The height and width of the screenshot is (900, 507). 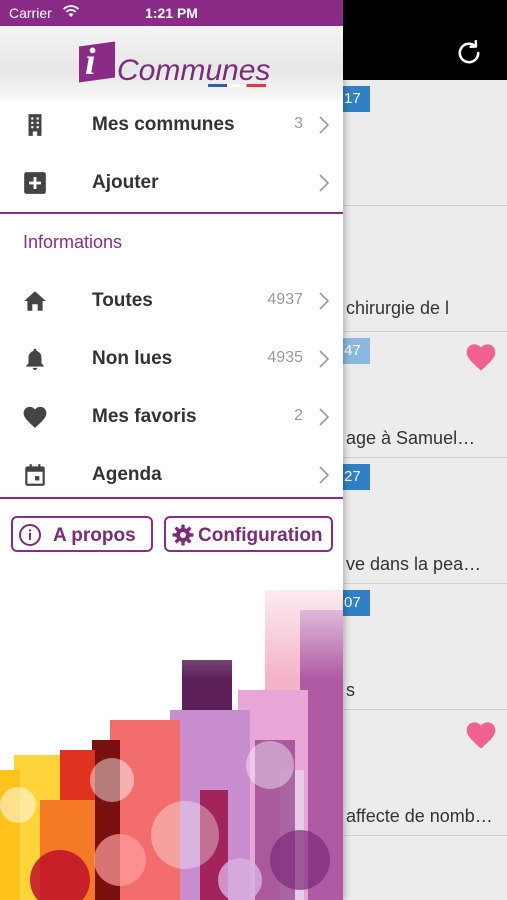 I want to click on menu-item-count: 4935, so click(x=285, y=357).